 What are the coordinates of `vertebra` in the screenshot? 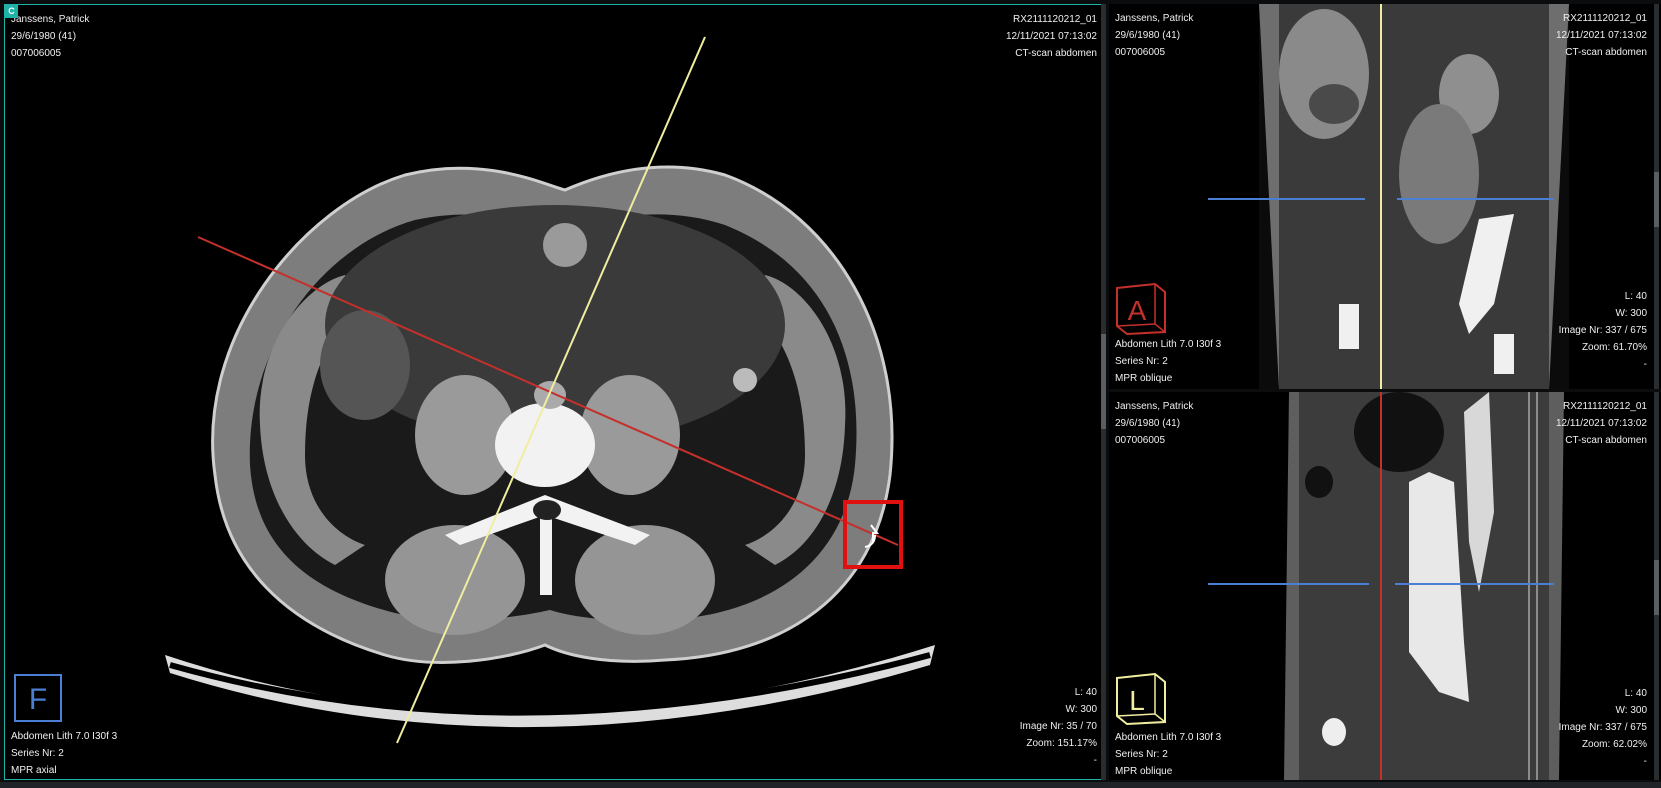 It's located at (545, 445).